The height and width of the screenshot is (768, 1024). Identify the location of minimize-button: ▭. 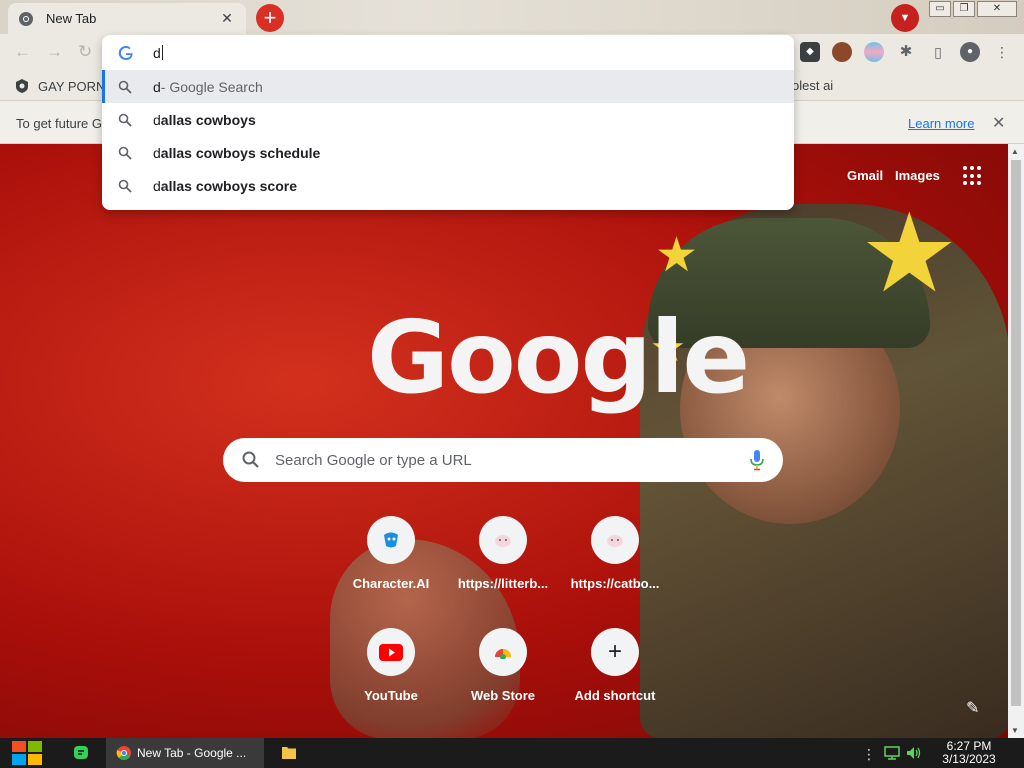
(940, 9).